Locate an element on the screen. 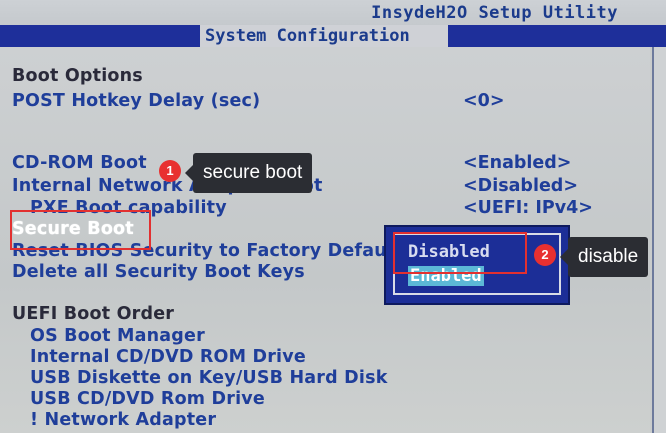 The height and width of the screenshot is (433, 666). boot-options-heading: Boot Options is located at coordinates (77, 76).